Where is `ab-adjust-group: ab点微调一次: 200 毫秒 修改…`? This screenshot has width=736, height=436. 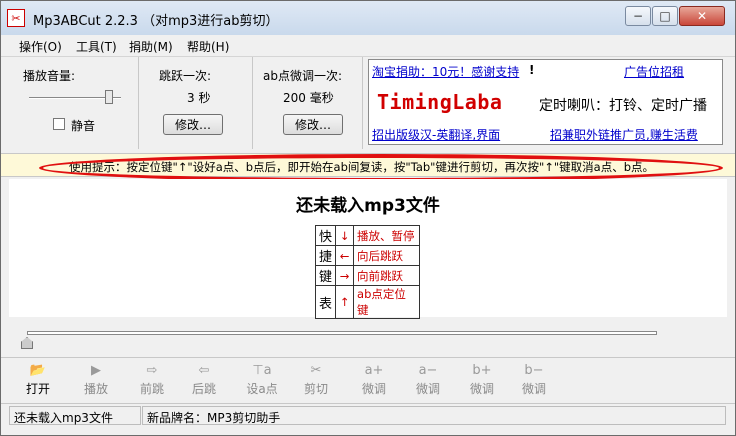 ab-adjust-group: ab点微调一次: 200 毫秒 修改… is located at coordinates (310, 103).